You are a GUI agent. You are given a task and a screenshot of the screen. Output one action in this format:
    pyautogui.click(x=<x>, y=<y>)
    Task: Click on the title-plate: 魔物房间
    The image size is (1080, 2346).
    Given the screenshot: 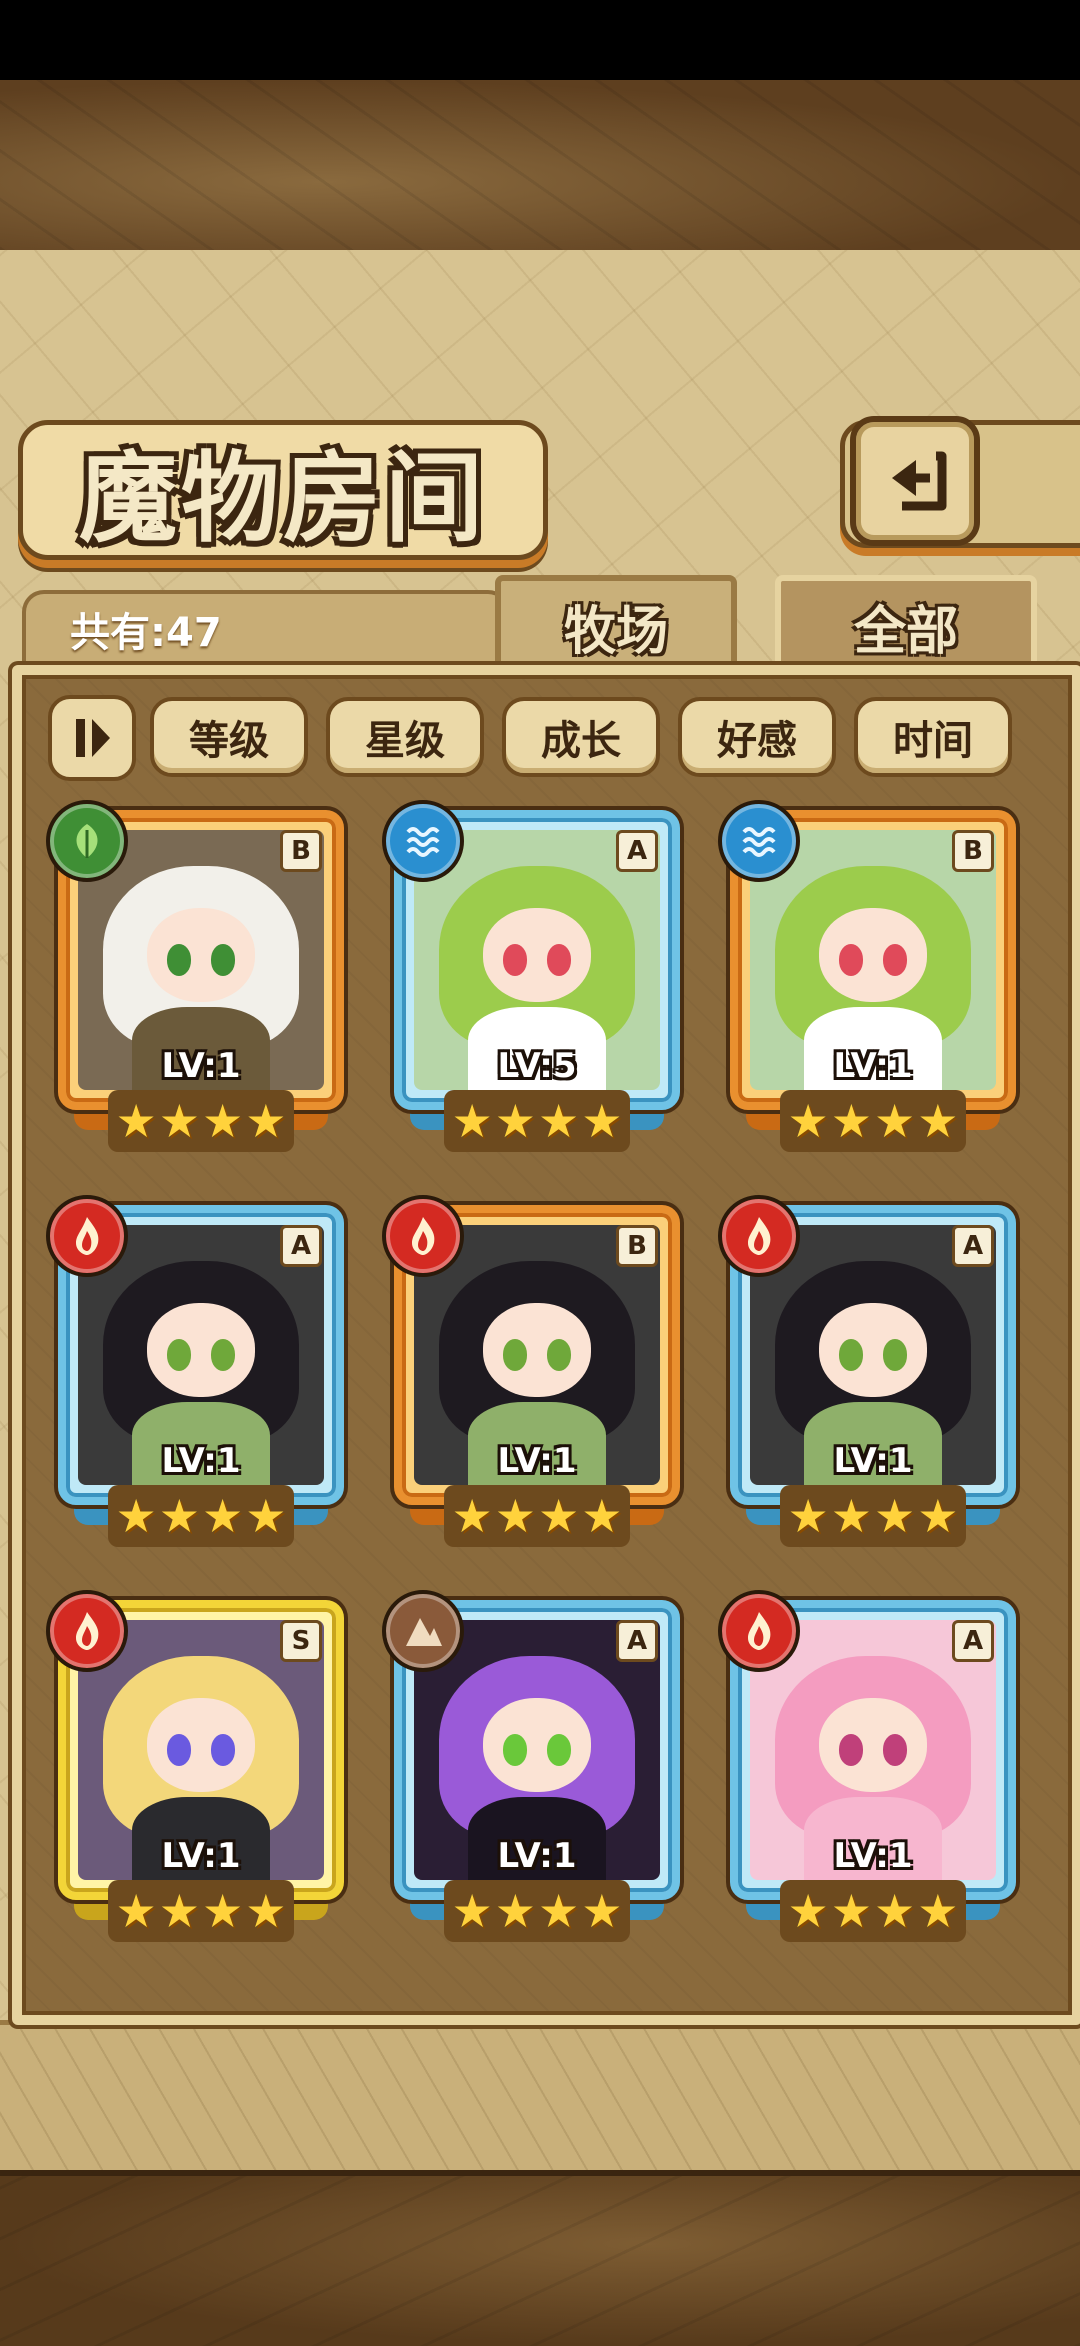 What is the action you would take?
    pyautogui.click(x=283, y=490)
    